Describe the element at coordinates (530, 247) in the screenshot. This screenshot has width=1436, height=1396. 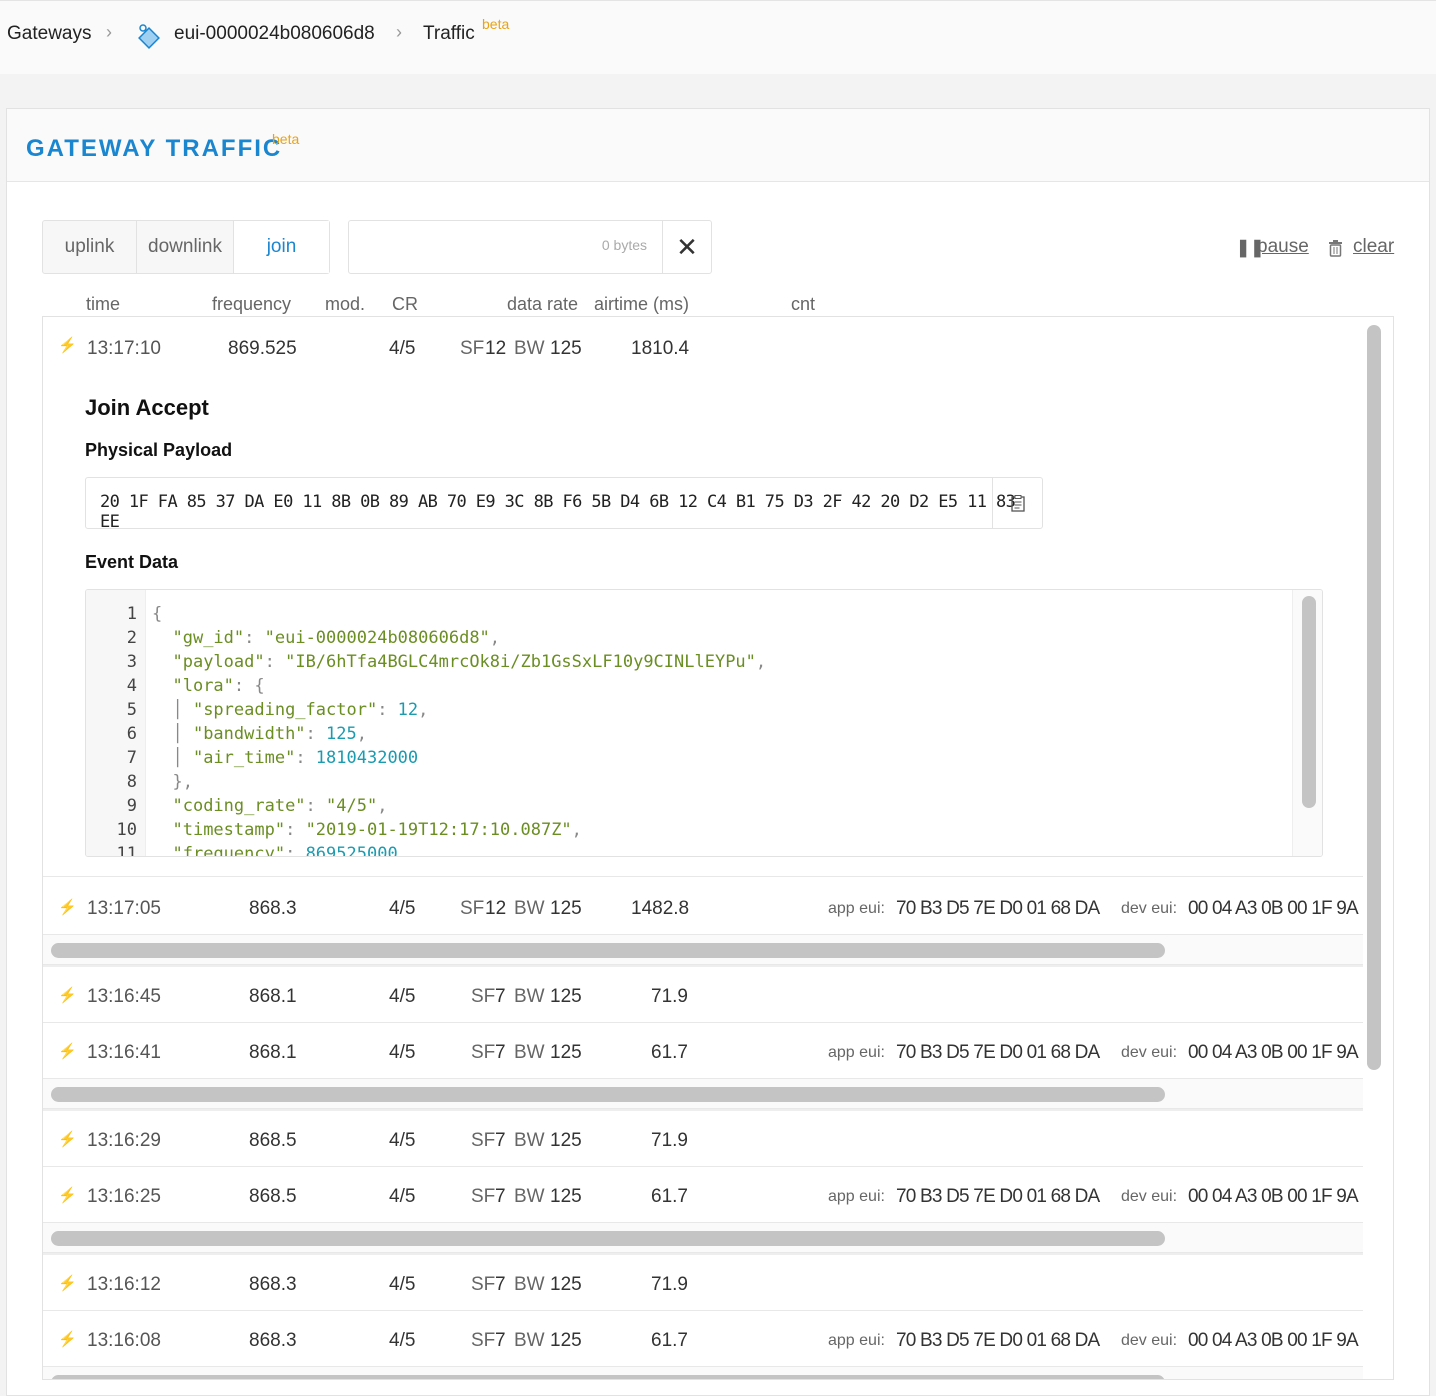
I see `filter-input: 0 bytes ✕` at that location.